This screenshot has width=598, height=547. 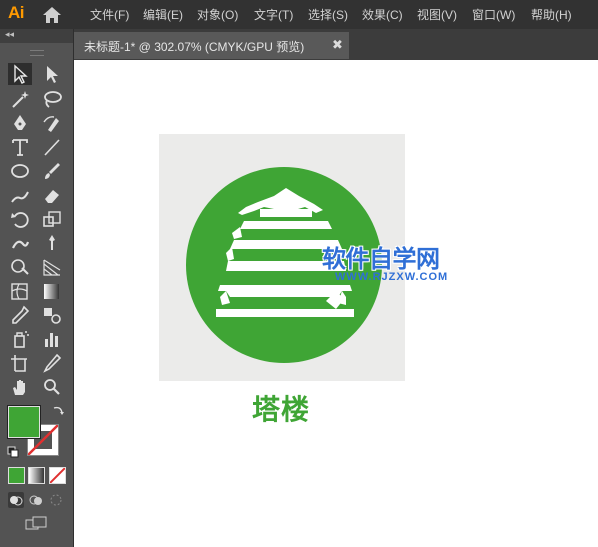 I want to click on document-tab-title: 未标题-1* @ 302.07% (CMYK/GPU 预览), so click(x=194, y=47).